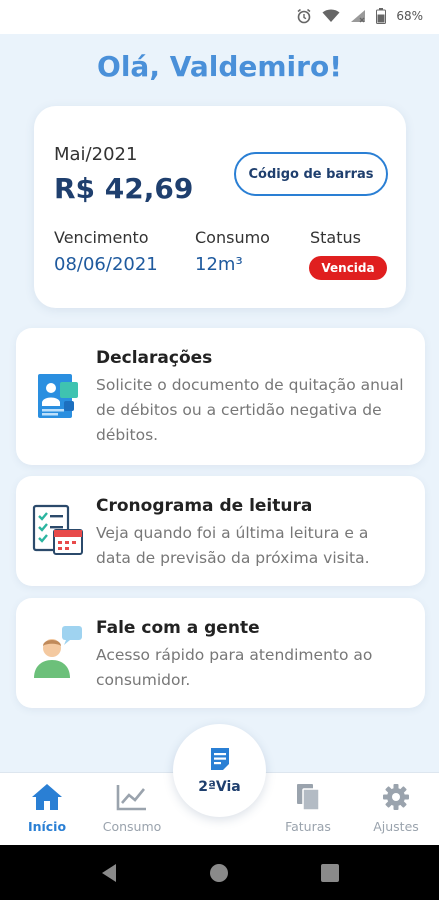 The width and height of the screenshot is (439, 900). I want to click on consumption-value: 12m³, so click(219, 264).